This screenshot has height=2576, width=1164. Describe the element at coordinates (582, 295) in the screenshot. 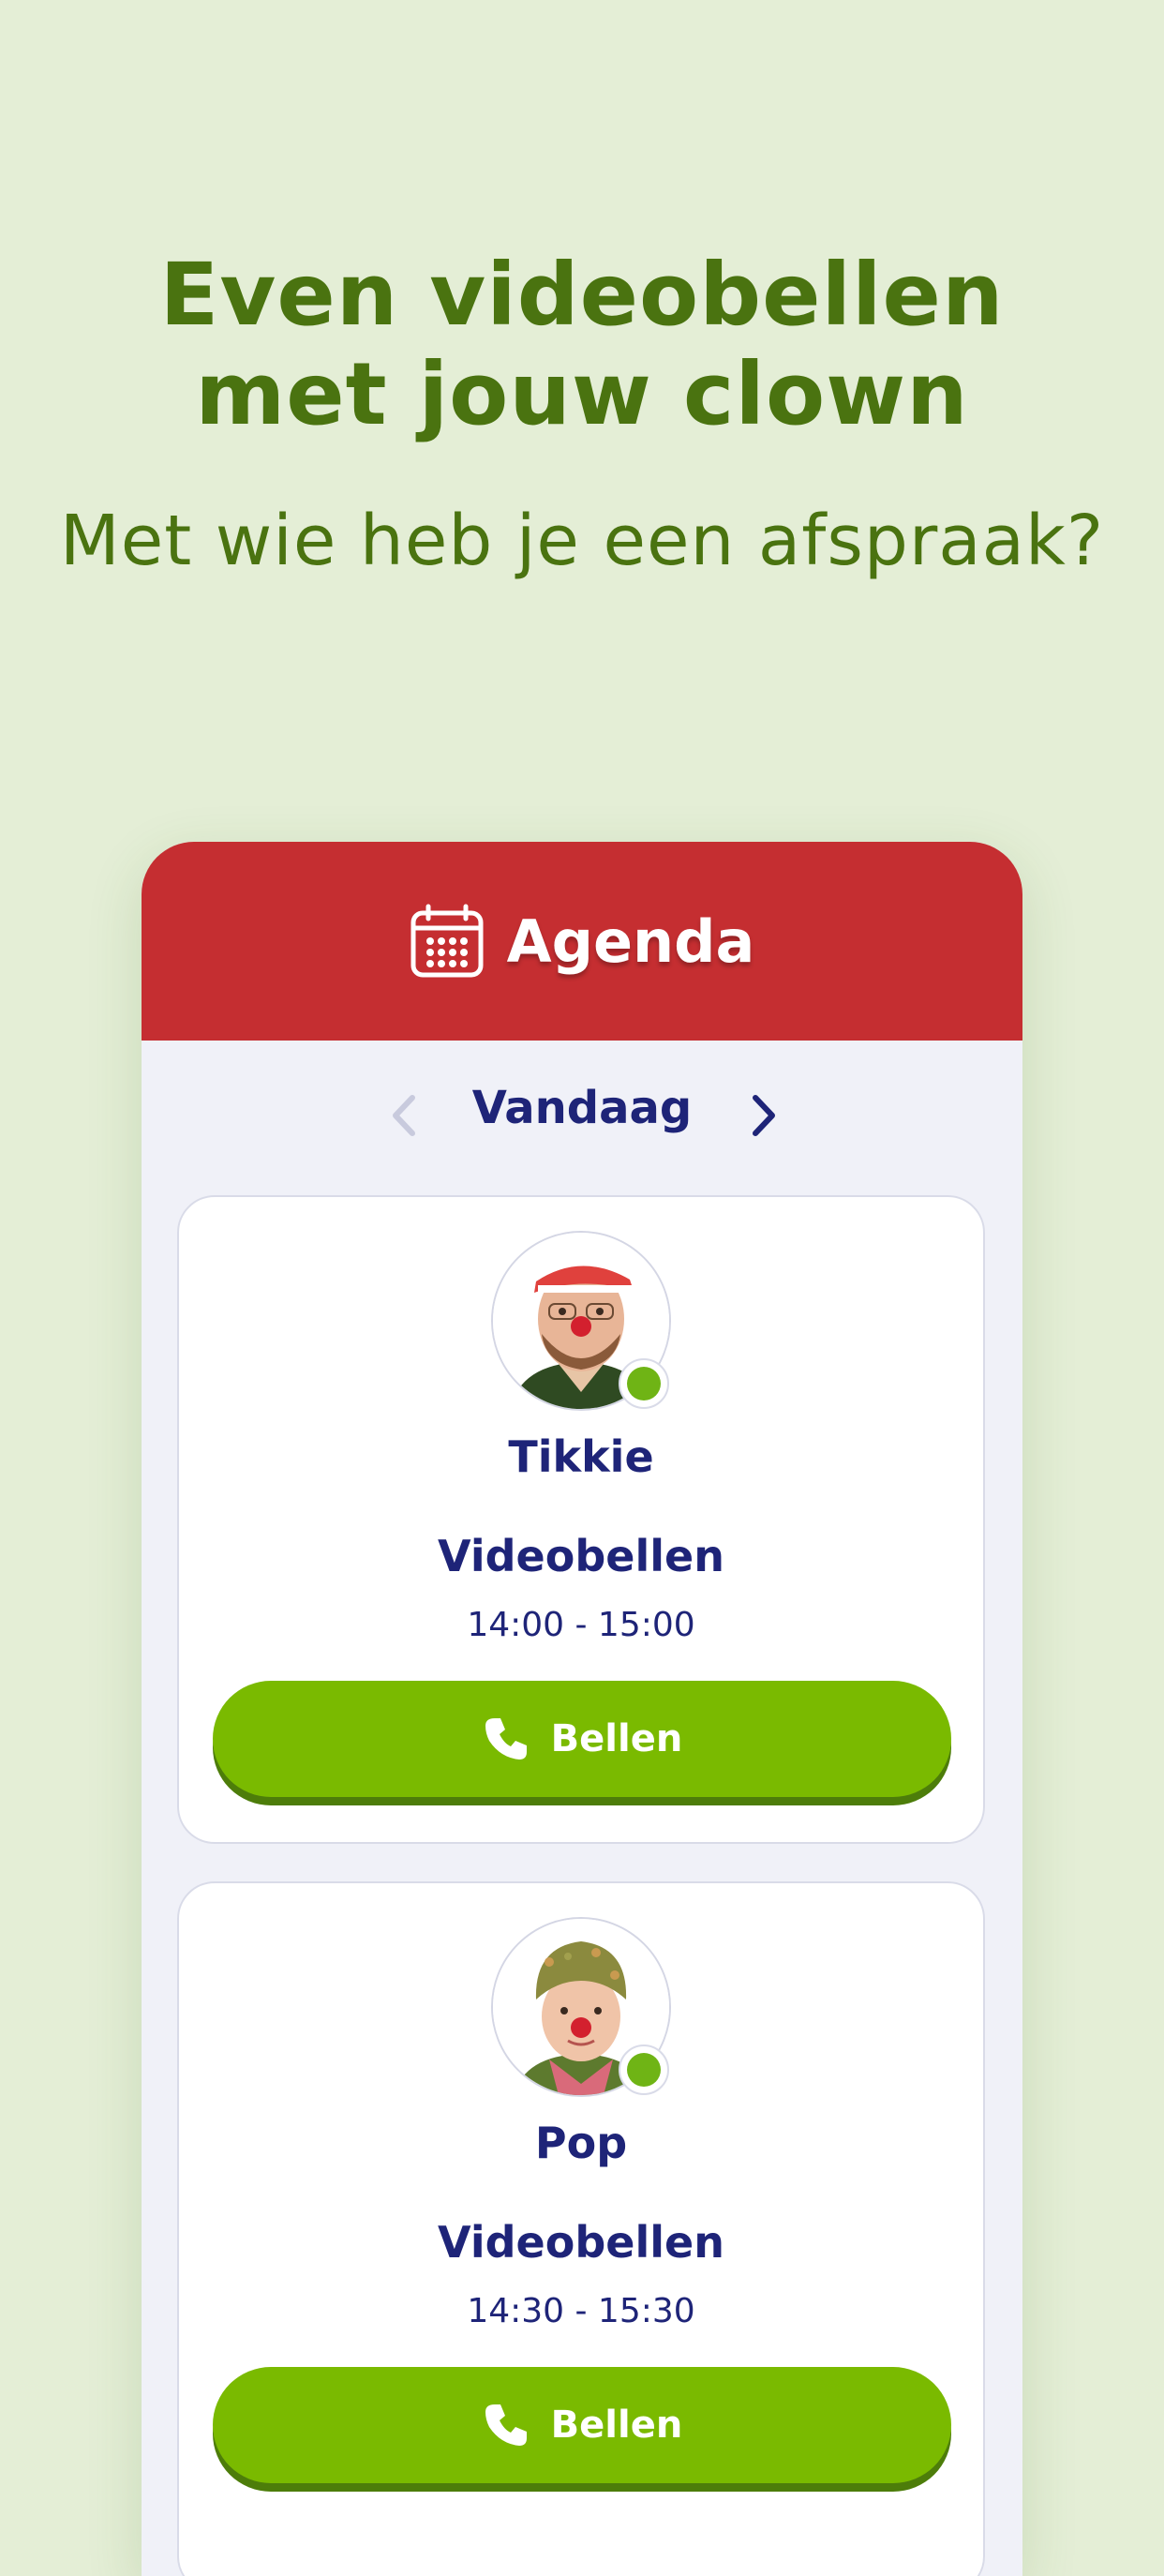

I see `hero-title-line-1: Even videobellen` at that location.